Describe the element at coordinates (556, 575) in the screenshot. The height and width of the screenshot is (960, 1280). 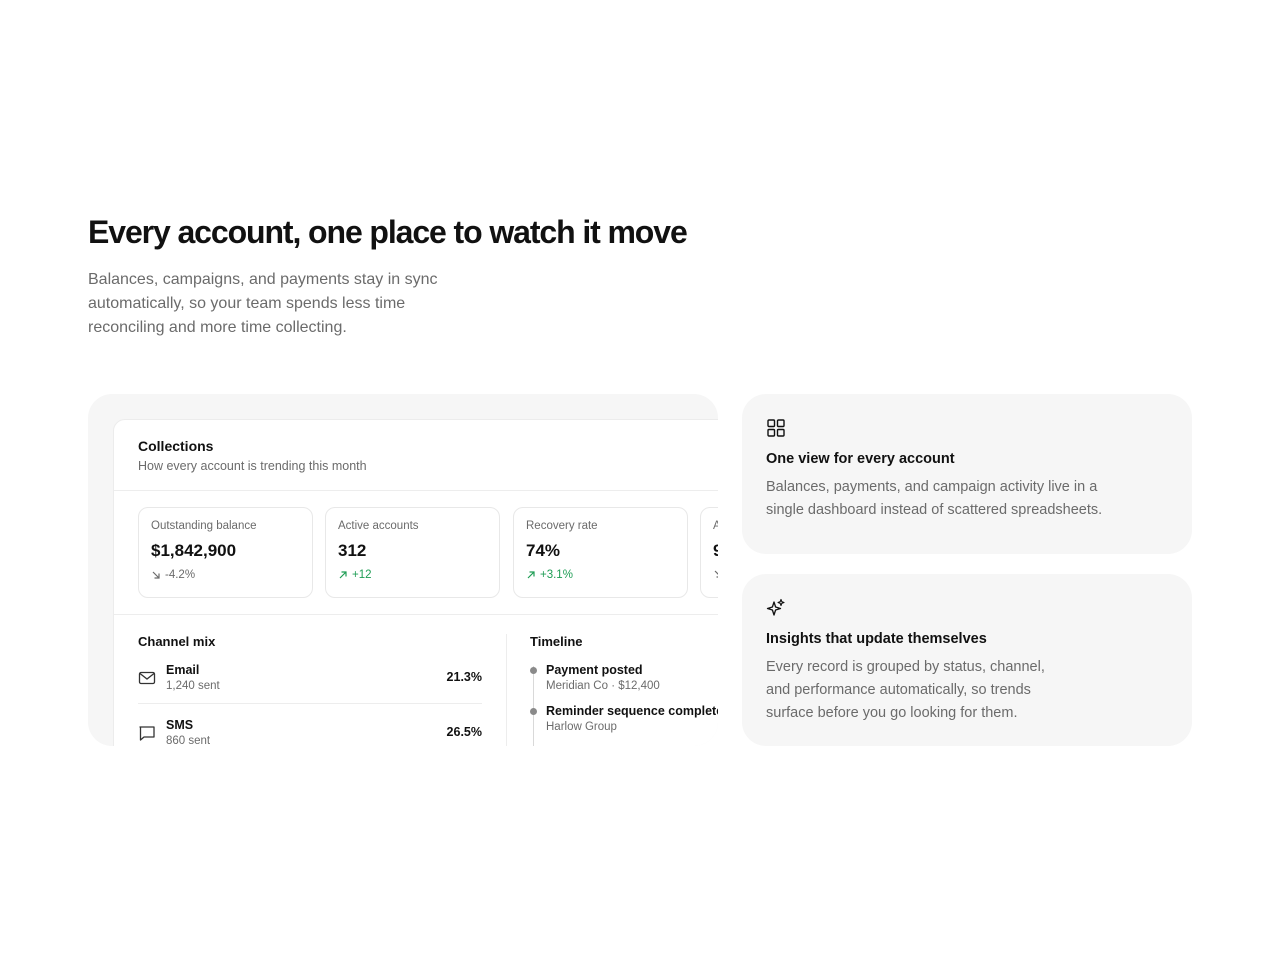
I see `stat-delta-text: +3.1%` at that location.